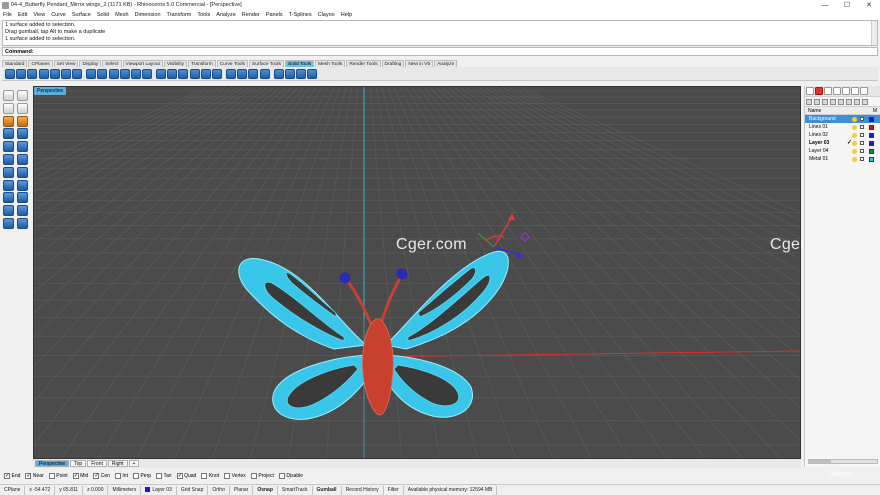  I want to click on new-sublayer-icon, so click(817, 101).